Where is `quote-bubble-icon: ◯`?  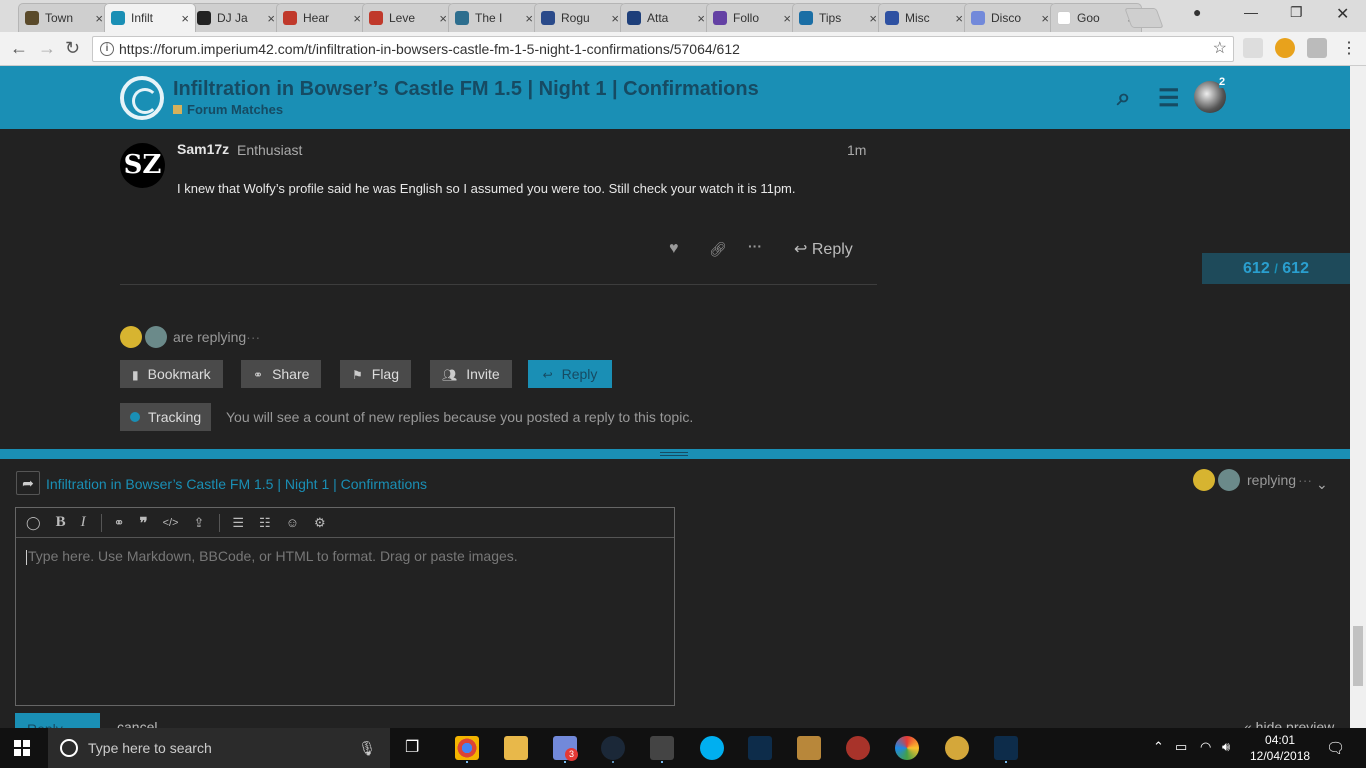
quote-bubble-icon: ◯ is located at coordinates (33, 523).